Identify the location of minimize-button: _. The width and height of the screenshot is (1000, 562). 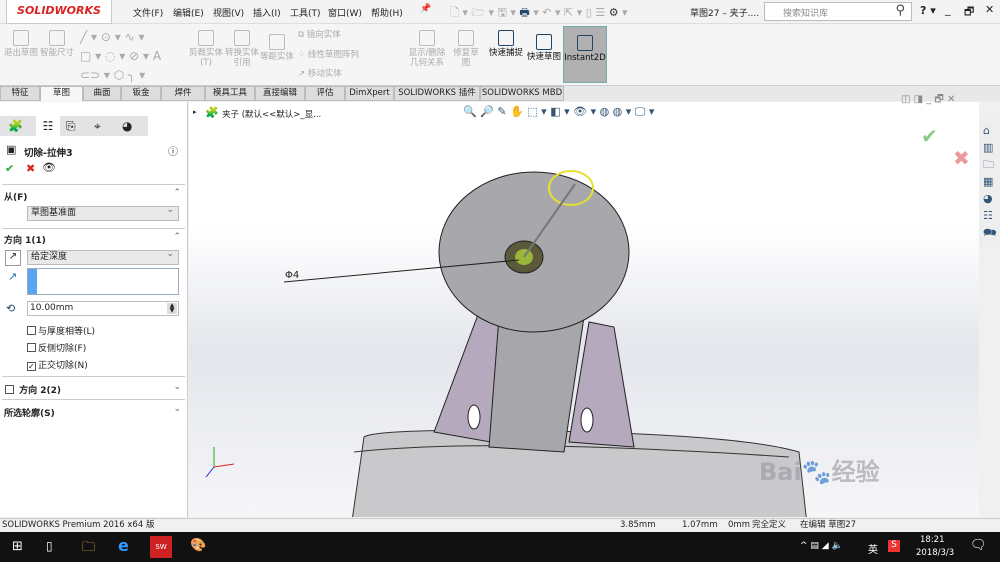
(948, 9).